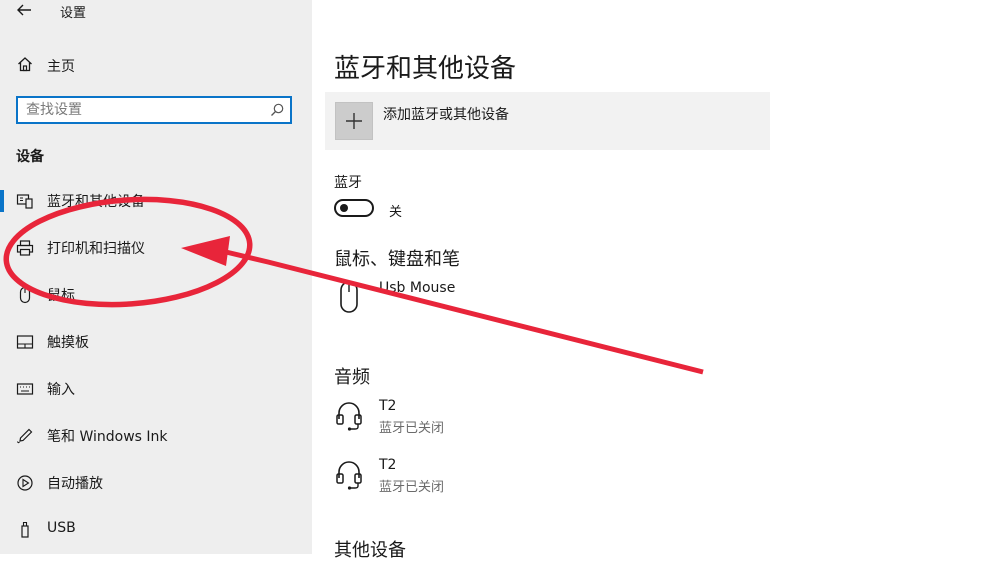 Image resolution: width=1000 pixels, height=562 pixels. I want to click on sidebar-item-autoplay: 自动播放, so click(156, 483).